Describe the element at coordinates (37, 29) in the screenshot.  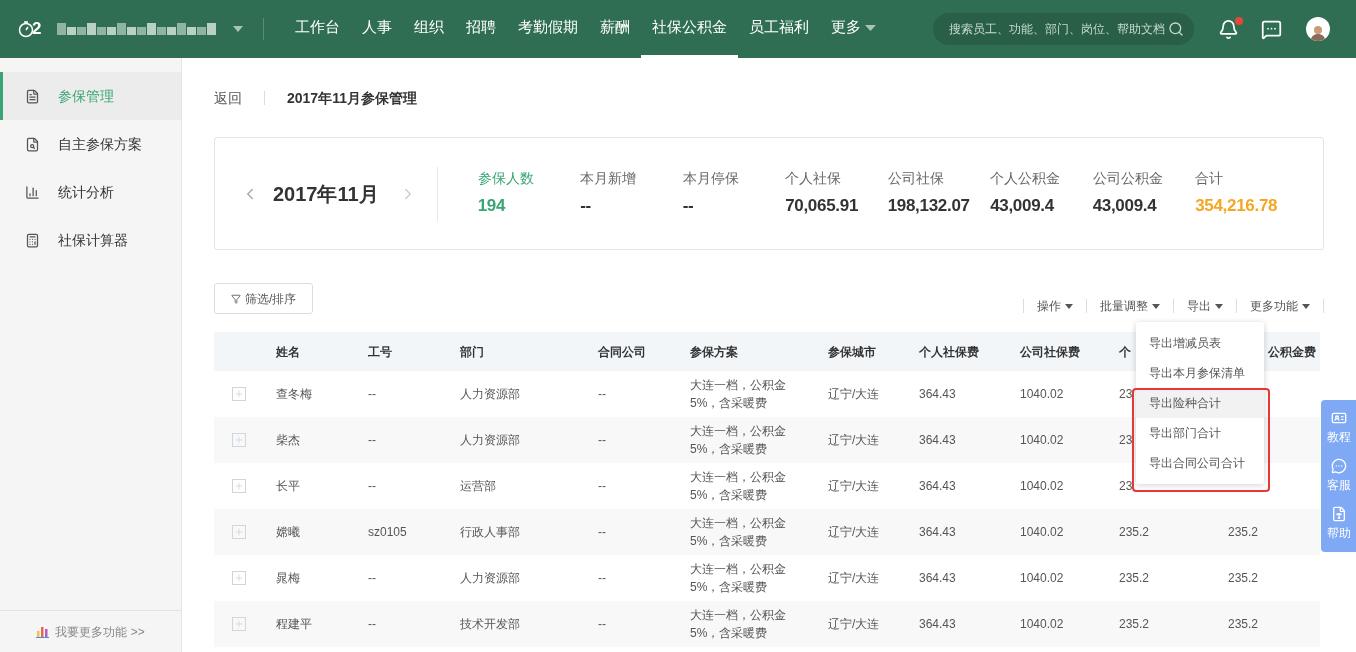
I see `logo-text: 2` at that location.